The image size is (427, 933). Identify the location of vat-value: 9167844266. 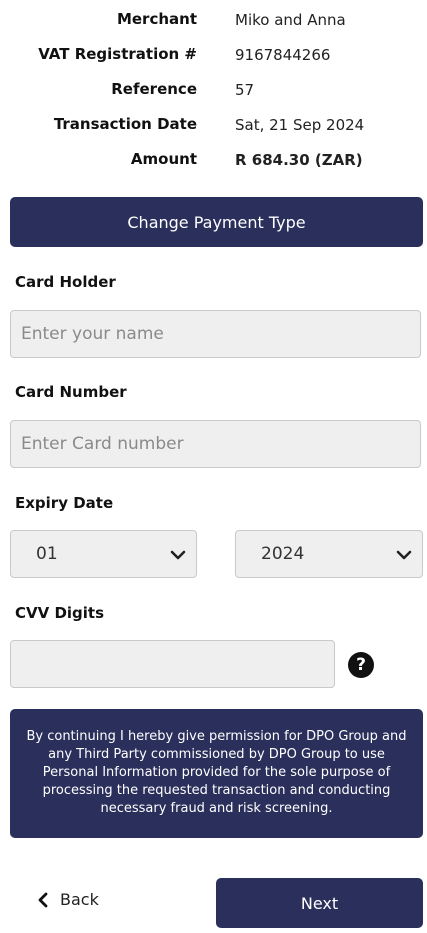
(283, 55).